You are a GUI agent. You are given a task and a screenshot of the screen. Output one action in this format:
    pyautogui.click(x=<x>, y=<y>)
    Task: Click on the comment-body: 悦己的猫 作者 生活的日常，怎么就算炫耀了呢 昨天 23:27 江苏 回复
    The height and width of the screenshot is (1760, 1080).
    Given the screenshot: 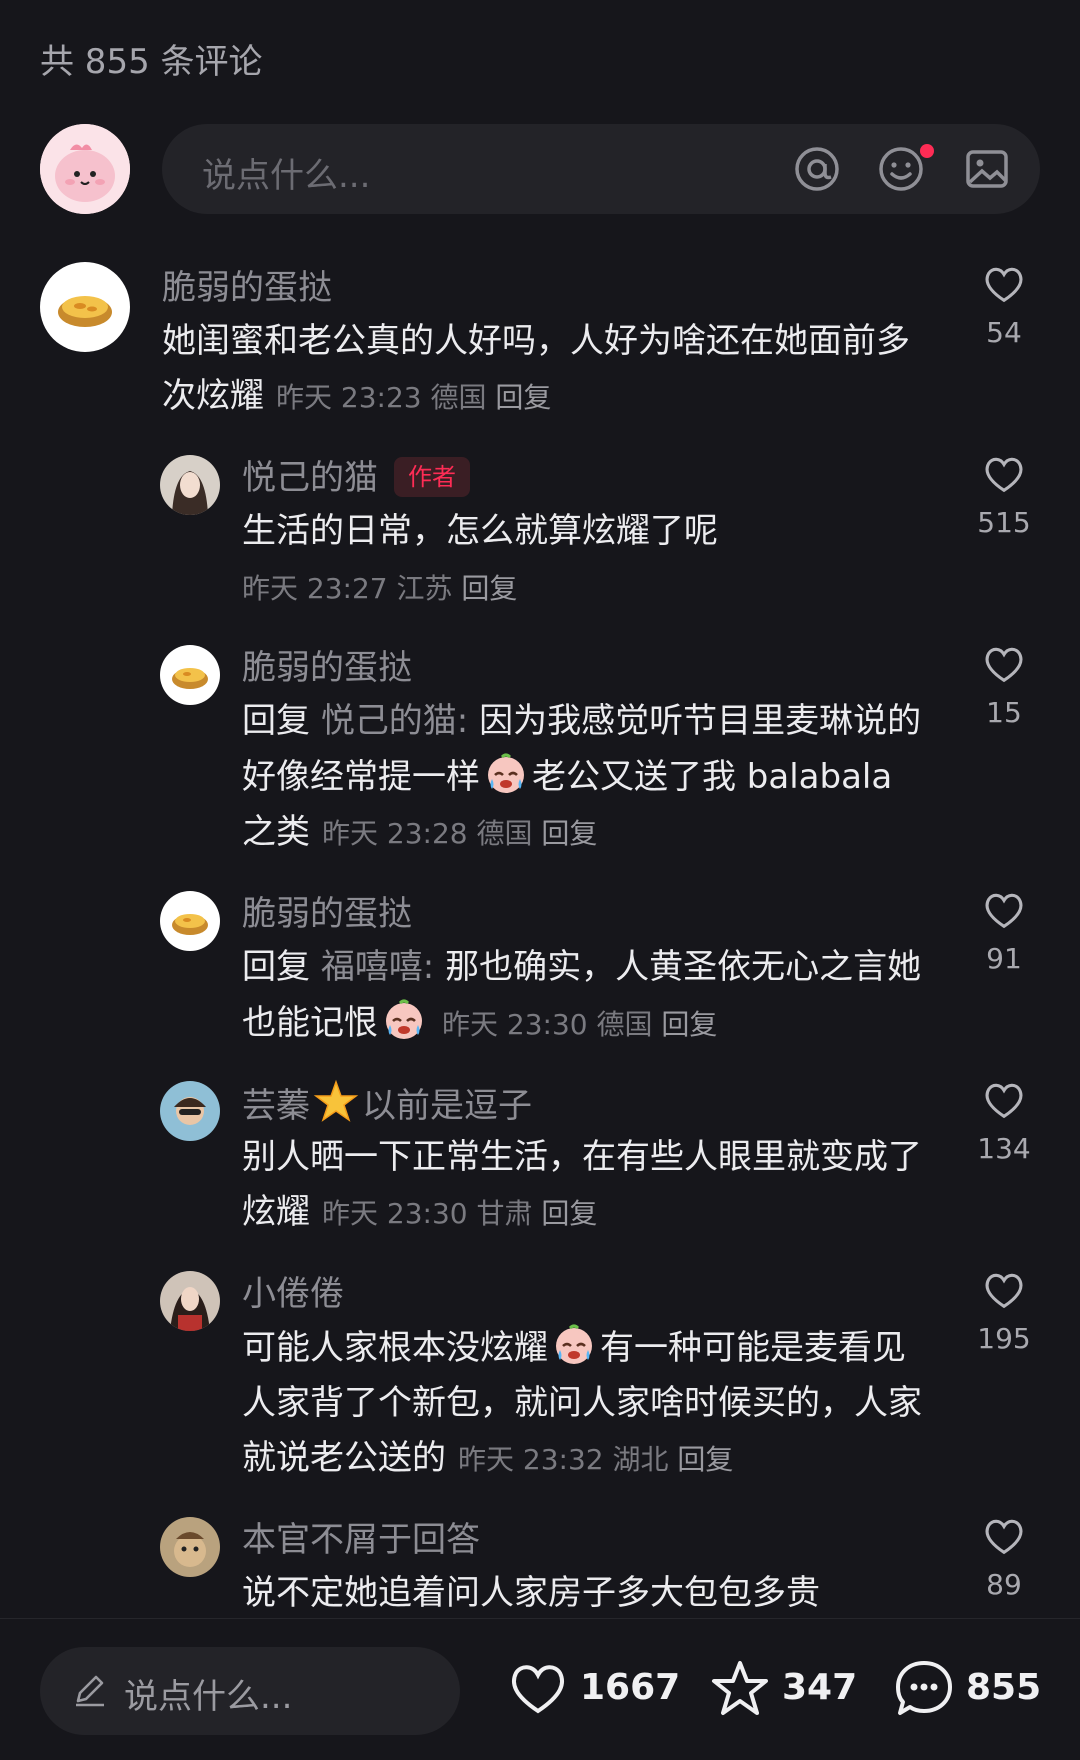 What is the action you would take?
    pyautogui.click(x=586, y=535)
    